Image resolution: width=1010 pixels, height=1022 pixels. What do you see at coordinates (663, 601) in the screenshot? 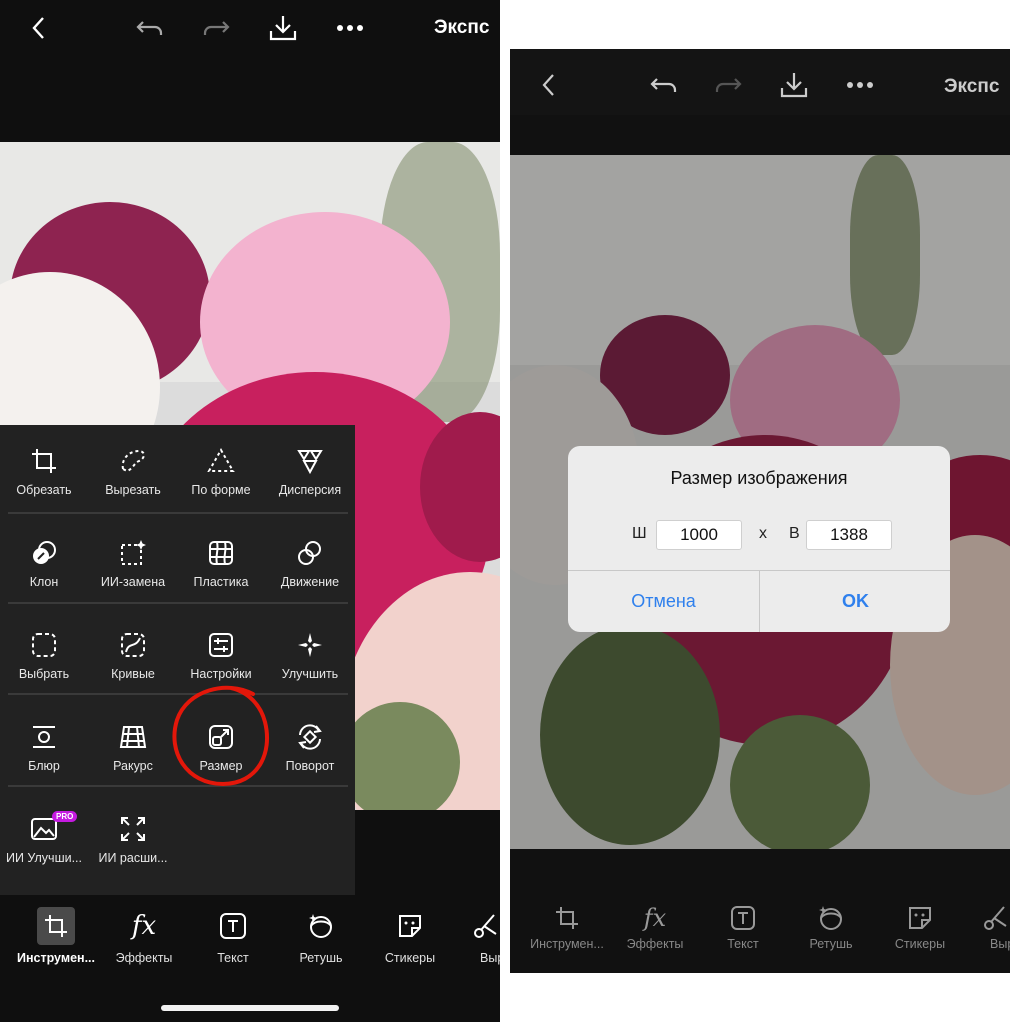
I see `cancel-button: Отмена` at bounding box center [663, 601].